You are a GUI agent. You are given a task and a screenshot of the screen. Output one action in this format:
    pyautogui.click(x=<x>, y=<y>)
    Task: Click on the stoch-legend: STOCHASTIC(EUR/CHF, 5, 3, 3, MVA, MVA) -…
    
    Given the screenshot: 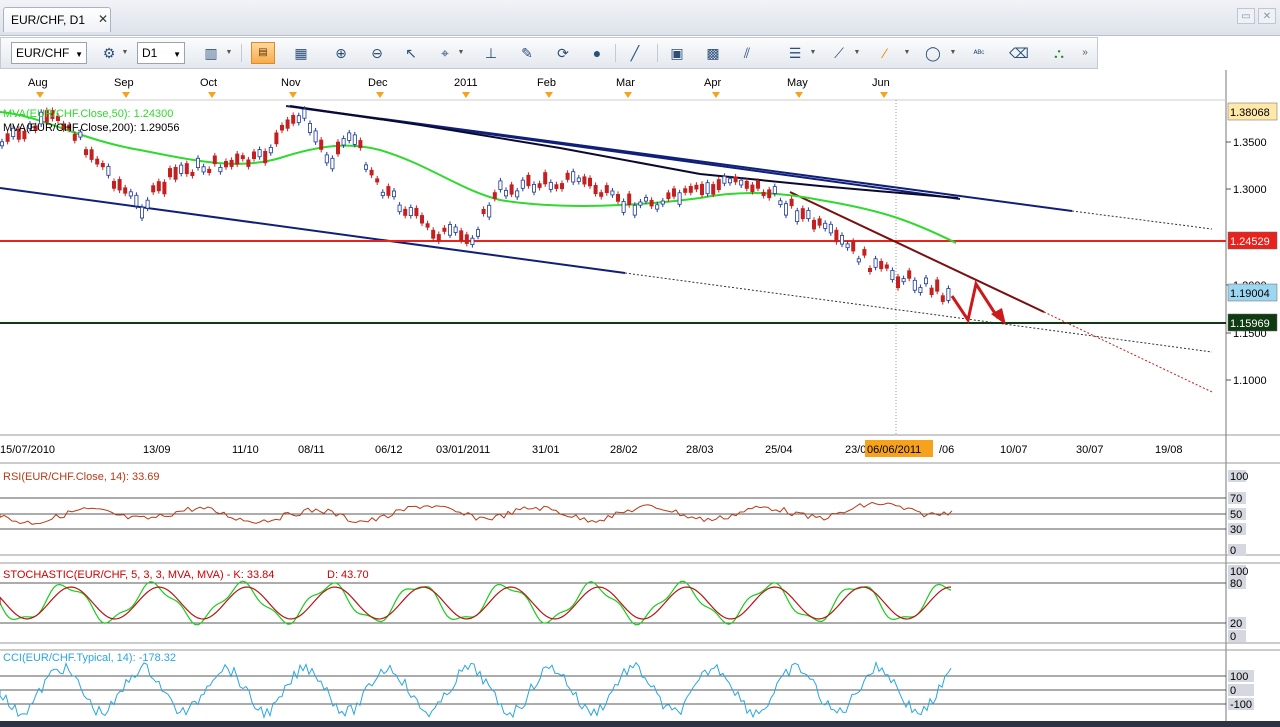 What is the action you would take?
    pyautogui.click(x=138, y=575)
    